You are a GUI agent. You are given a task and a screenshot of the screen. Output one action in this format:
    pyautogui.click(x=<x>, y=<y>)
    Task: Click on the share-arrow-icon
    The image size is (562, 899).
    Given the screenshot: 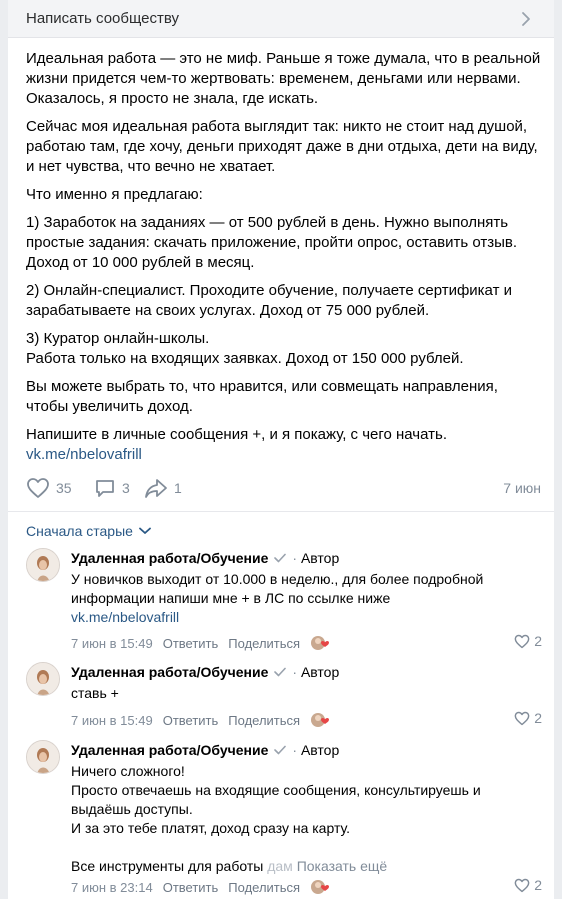 What is the action you would take?
    pyautogui.click(x=156, y=488)
    